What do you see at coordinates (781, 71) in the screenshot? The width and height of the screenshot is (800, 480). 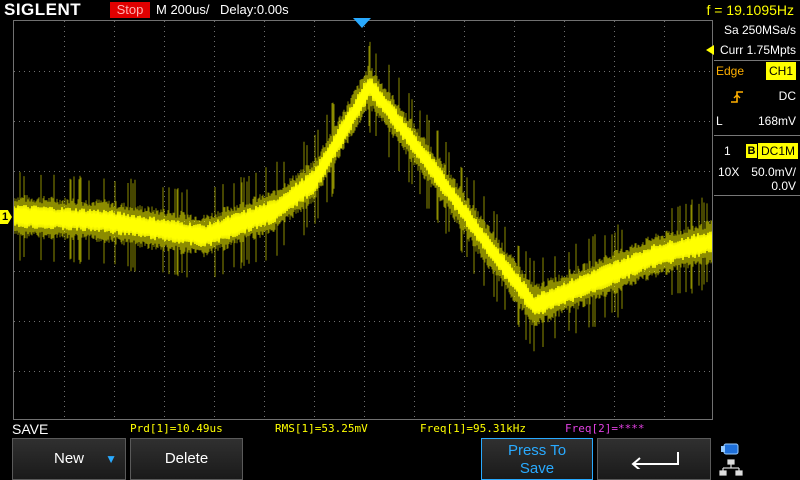 I see `trigger-source-badge: CH1` at bounding box center [781, 71].